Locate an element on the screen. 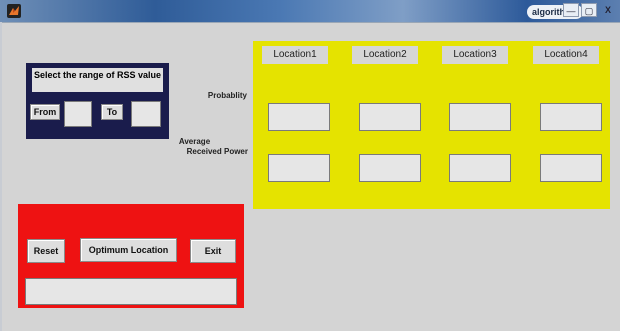 The width and height of the screenshot is (620, 331). avg-power-location3-field is located at coordinates (480, 168).